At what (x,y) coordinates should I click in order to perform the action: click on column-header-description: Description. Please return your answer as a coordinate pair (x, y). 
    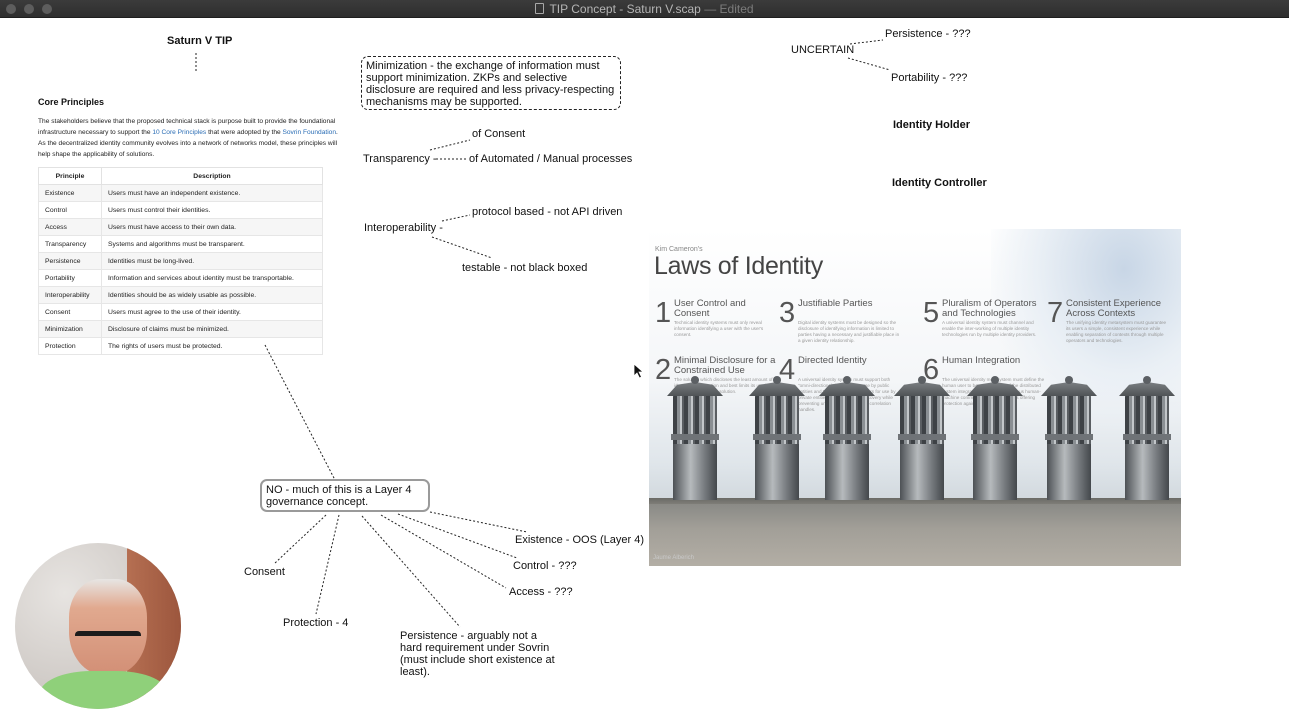
    Looking at the image, I should click on (212, 176).